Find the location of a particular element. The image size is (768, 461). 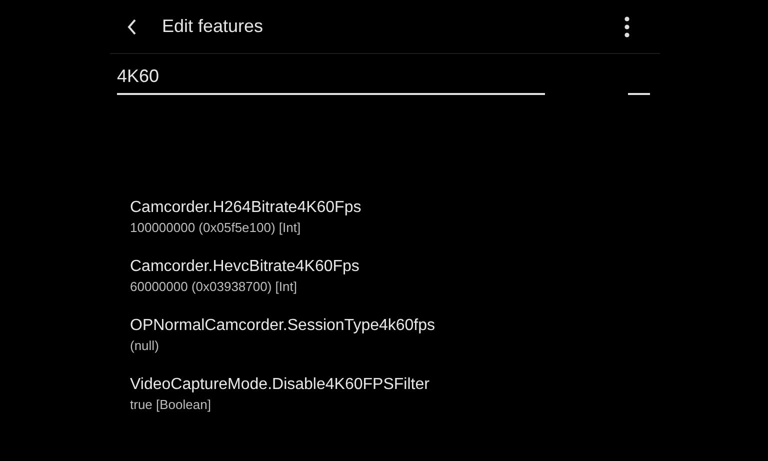

back-icon is located at coordinates (132, 27).